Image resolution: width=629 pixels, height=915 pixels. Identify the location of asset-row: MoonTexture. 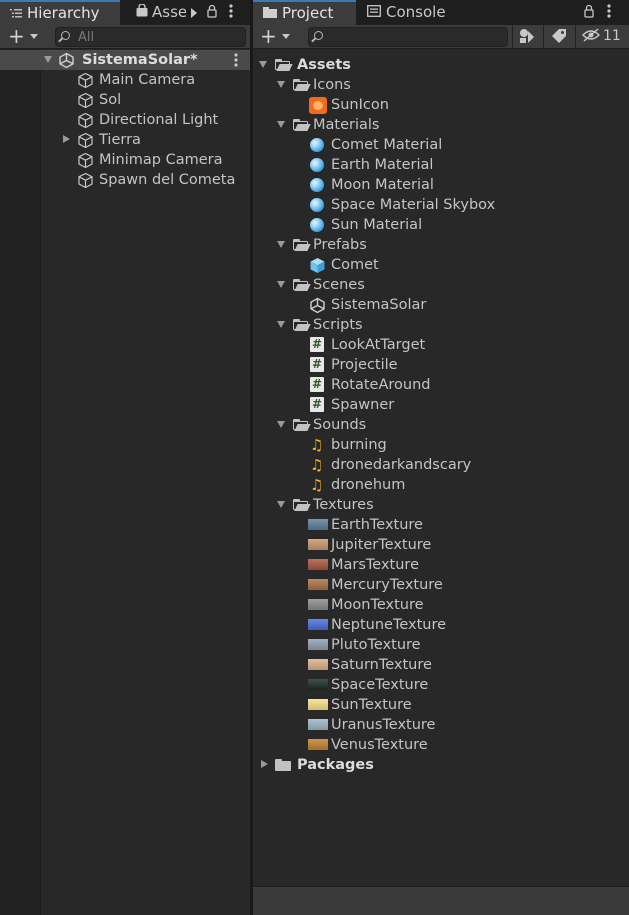
(441, 605).